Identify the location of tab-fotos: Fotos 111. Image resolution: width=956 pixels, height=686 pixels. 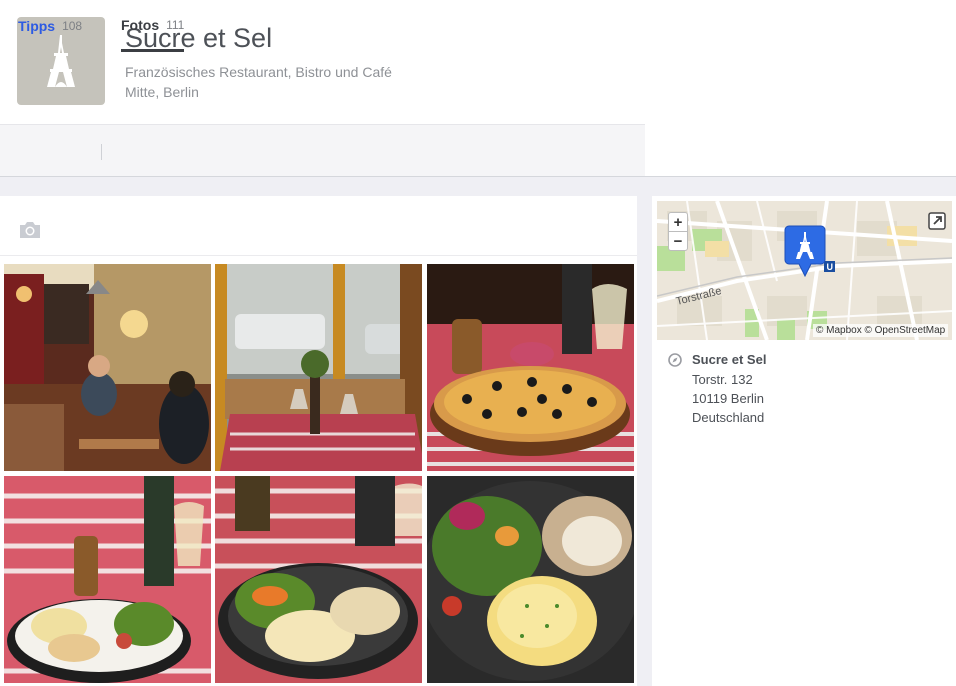
(153, 26).